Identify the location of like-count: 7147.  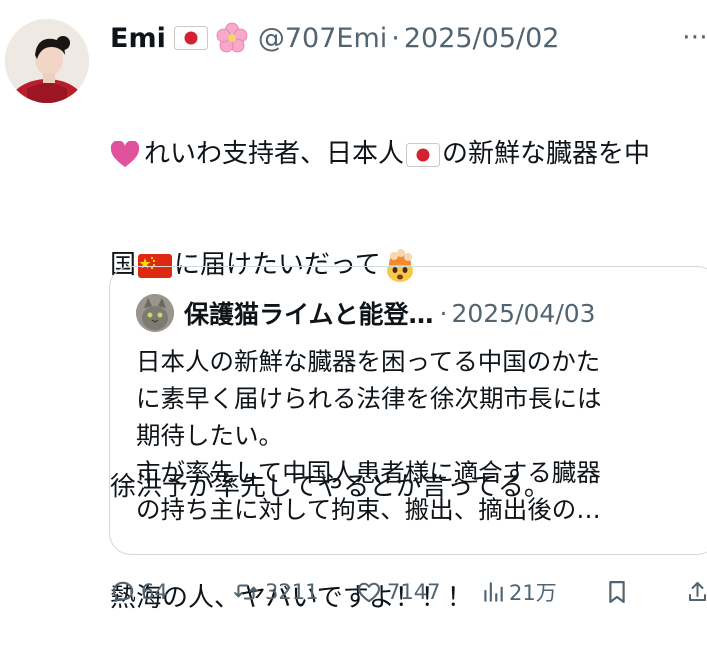
(414, 592).